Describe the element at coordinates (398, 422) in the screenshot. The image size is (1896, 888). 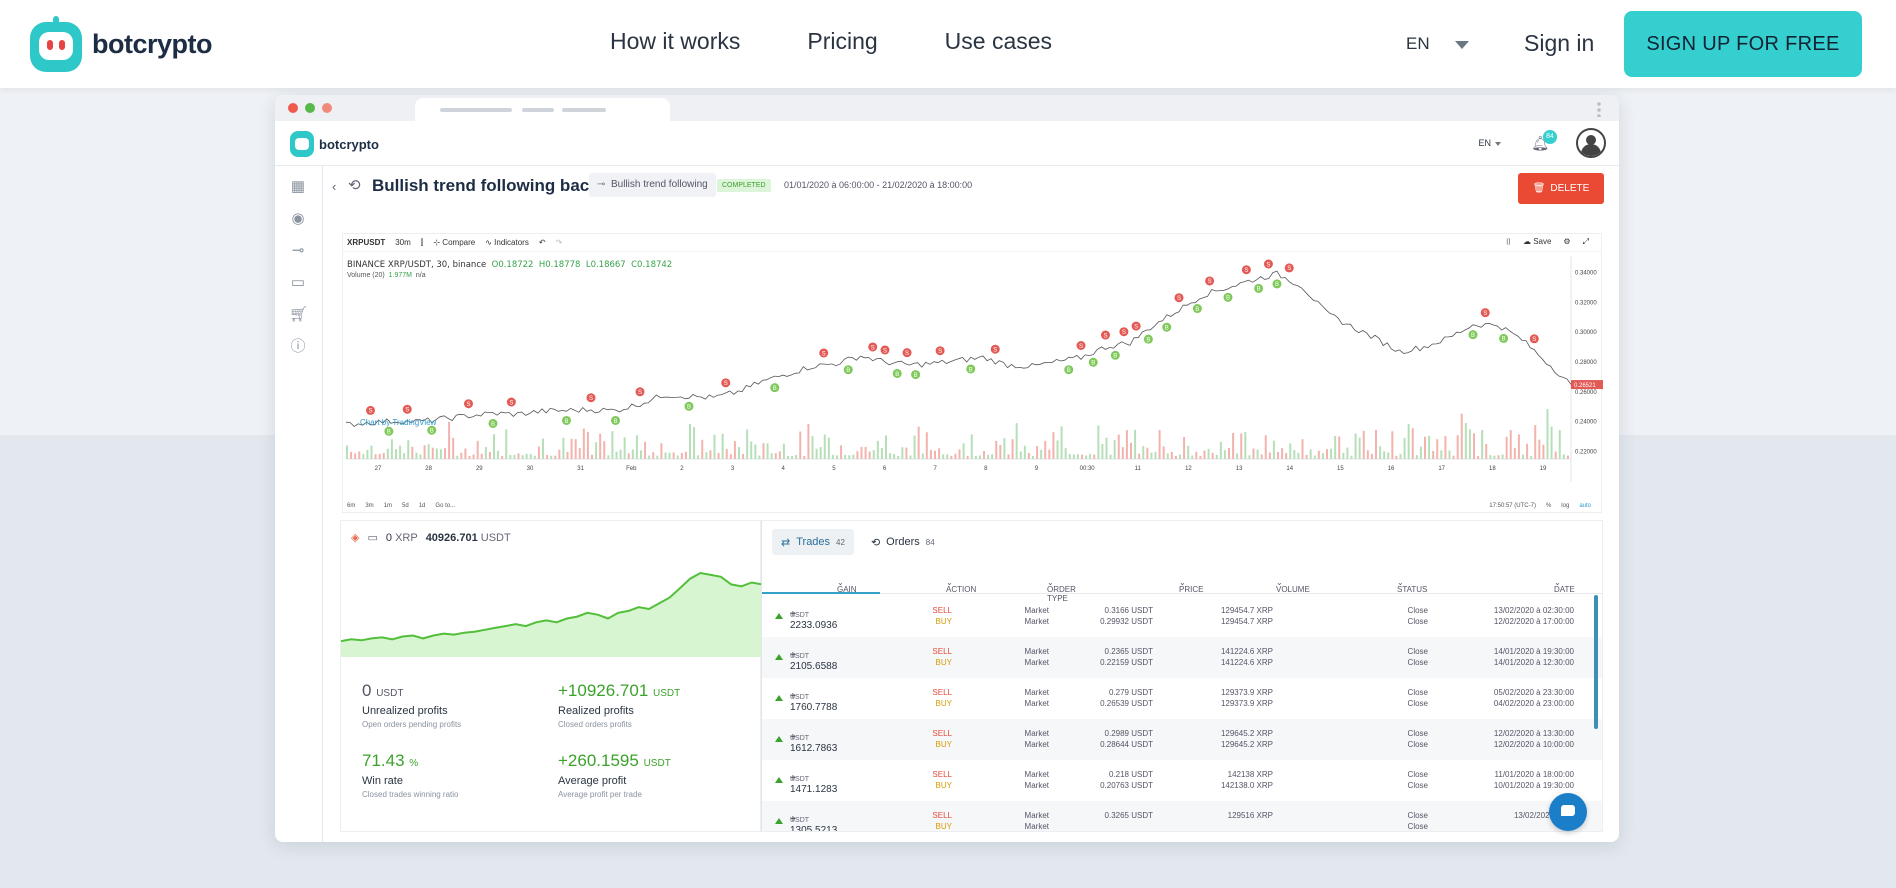
I see `tradingview-credit: Chart by TradingView` at that location.